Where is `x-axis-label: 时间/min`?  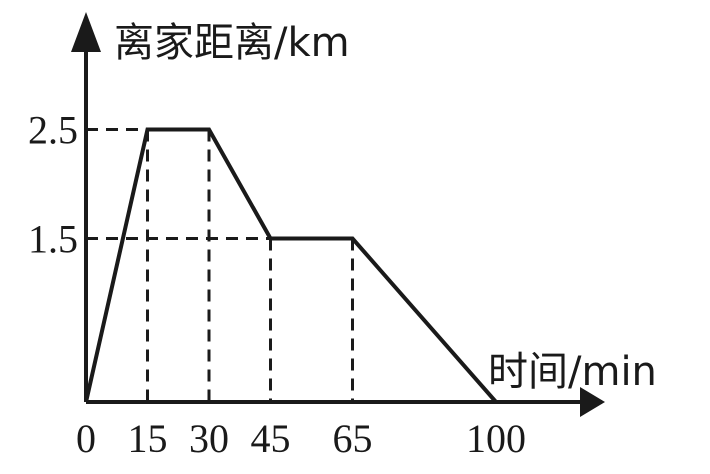
x-axis-label: 时间/min is located at coordinates (572, 372).